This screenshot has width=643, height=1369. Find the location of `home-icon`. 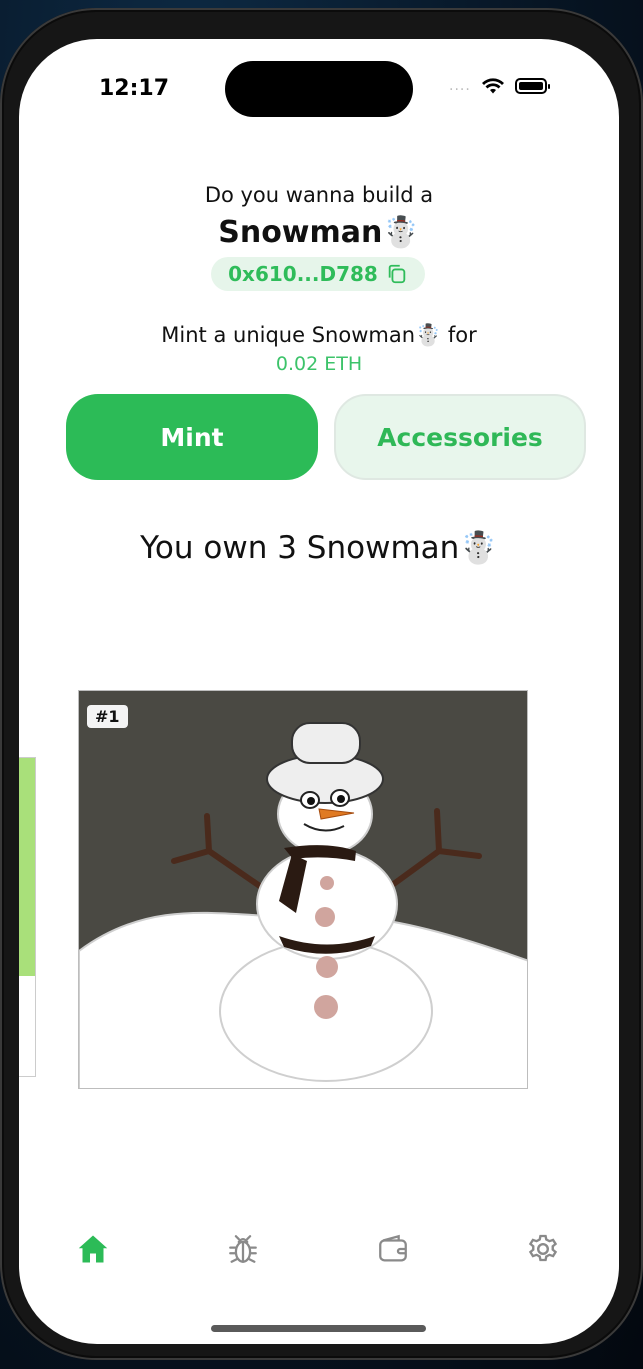

home-icon is located at coordinates (93, 1249).